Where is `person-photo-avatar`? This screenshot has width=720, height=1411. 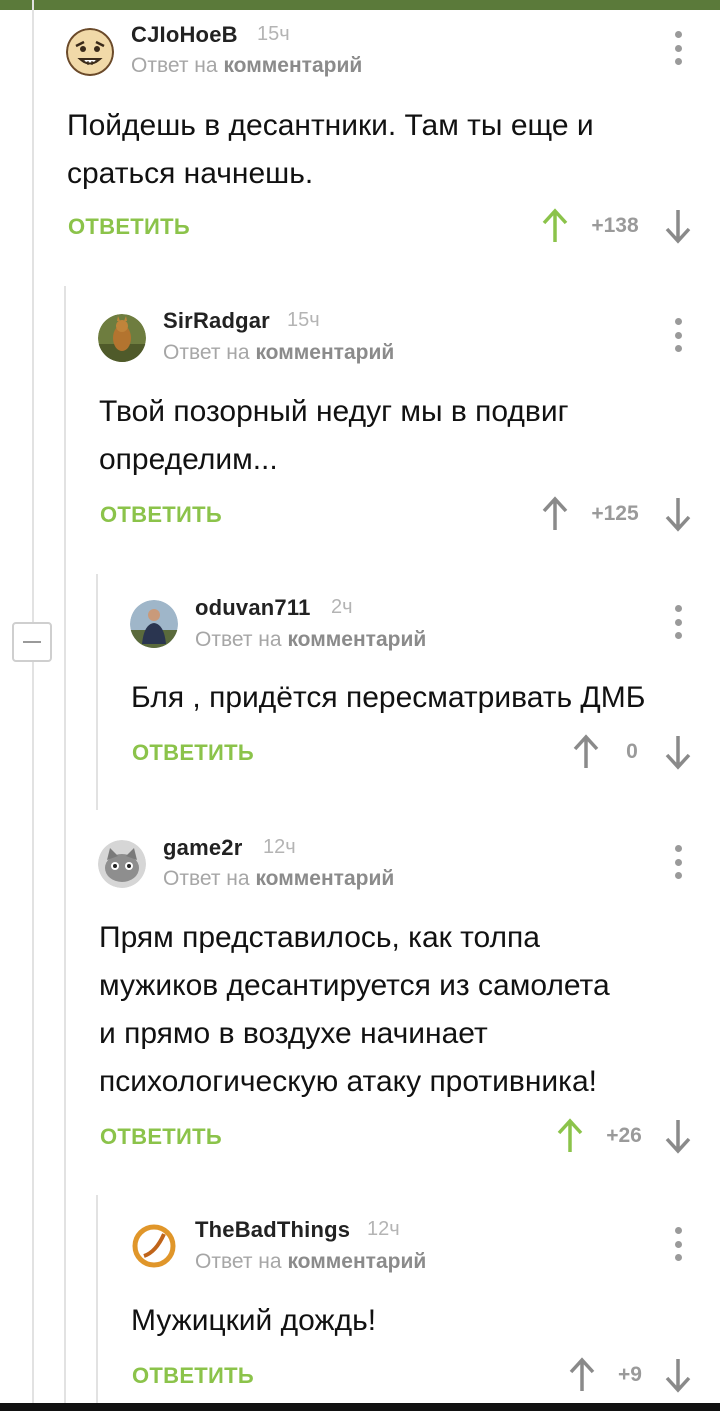
person-photo-avatar is located at coordinates (154, 624).